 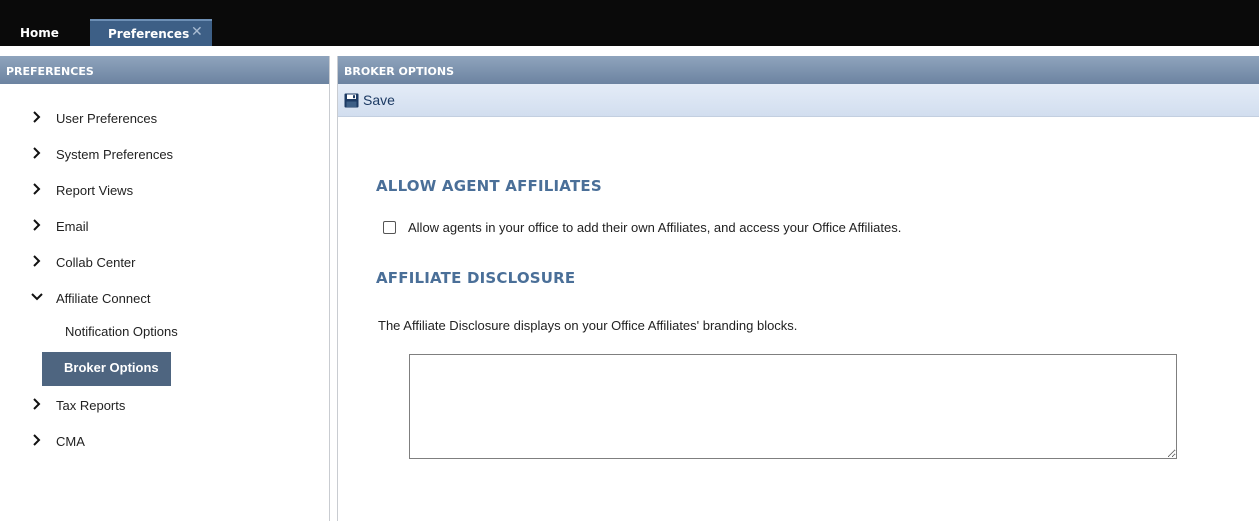 What do you see at coordinates (489, 186) in the screenshot?
I see `allow-agent-affiliates-heading: ALLOW AGENT AFFILIATES` at bounding box center [489, 186].